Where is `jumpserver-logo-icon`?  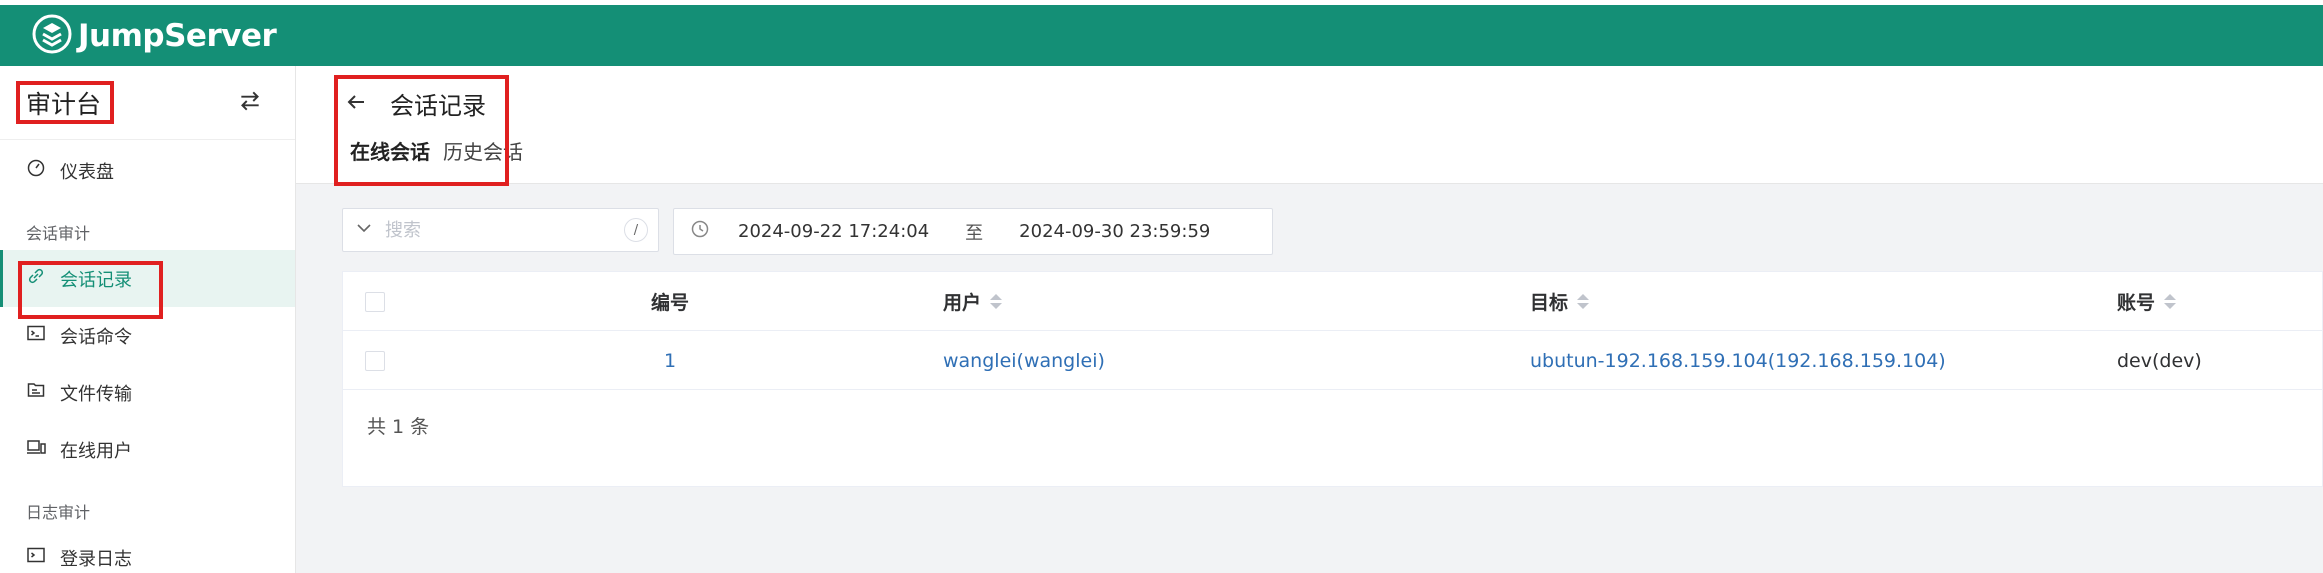 jumpserver-logo-icon is located at coordinates (52, 36).